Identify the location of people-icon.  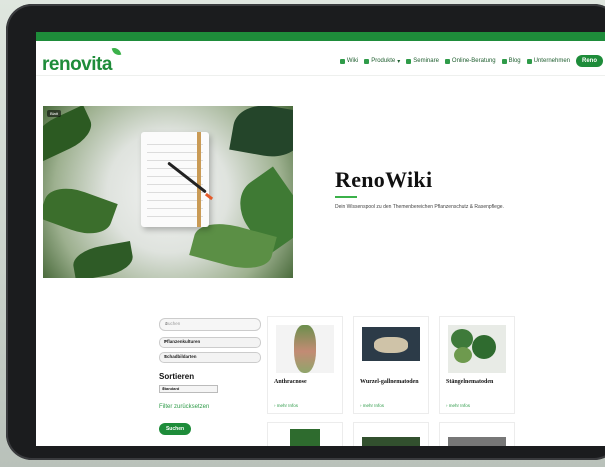
(409, 61).